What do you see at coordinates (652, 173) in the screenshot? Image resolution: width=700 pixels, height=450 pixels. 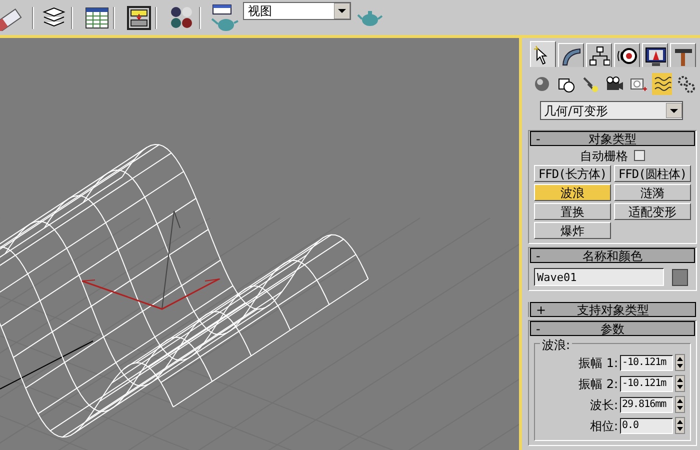 I see `object-type-button: FFD(圆柱体)` at bounding box center [652, 173].